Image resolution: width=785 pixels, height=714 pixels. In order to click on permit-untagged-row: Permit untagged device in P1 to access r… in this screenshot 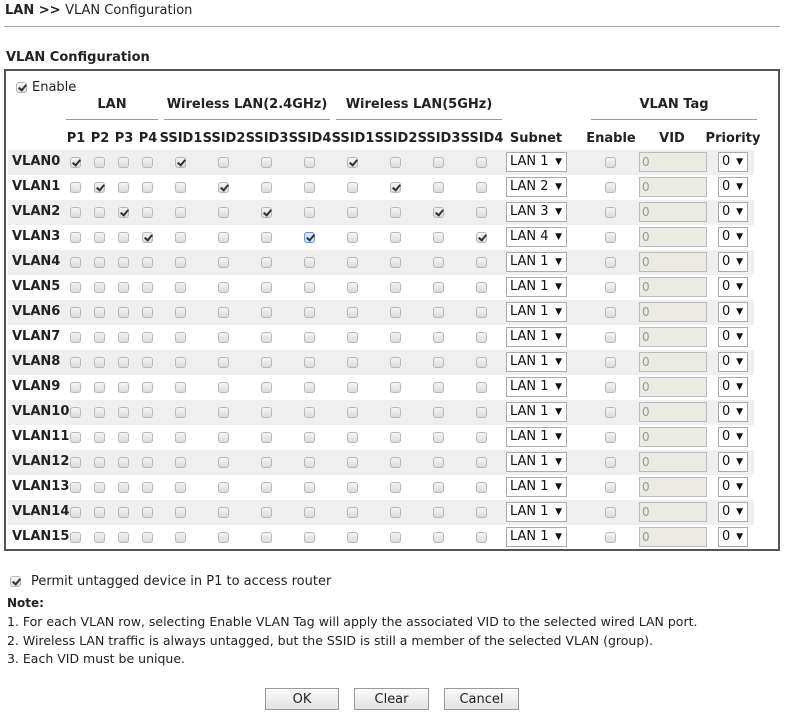, I will do `click(170, 581)`.